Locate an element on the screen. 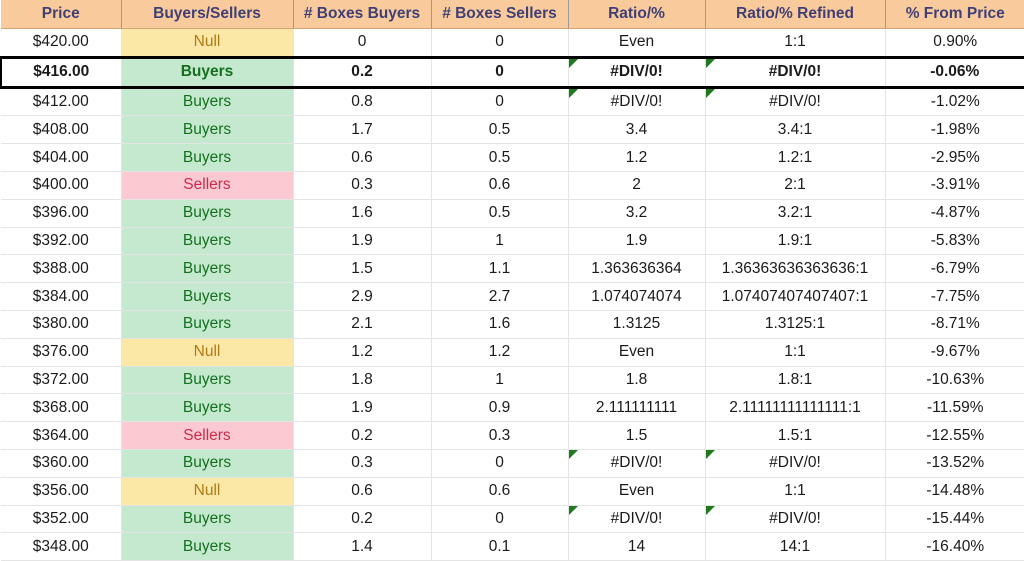 The height and width of the screenshot is (561, 1024). table-row: $372.00 Buyers 1.8 1 1.8 1.8:1 -10.63% is located at coordinates (512, 380).